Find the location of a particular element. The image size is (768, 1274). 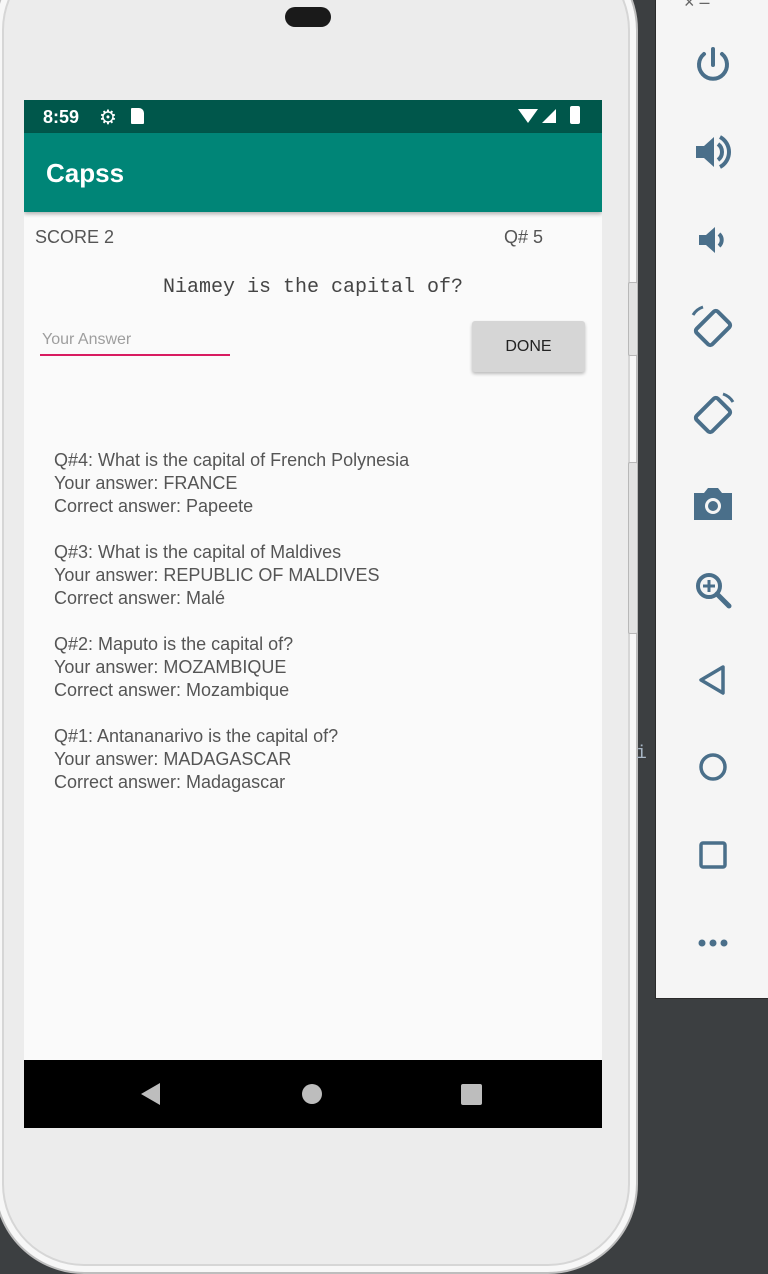

rotate-left-icon is located at coordinates (713, 328).